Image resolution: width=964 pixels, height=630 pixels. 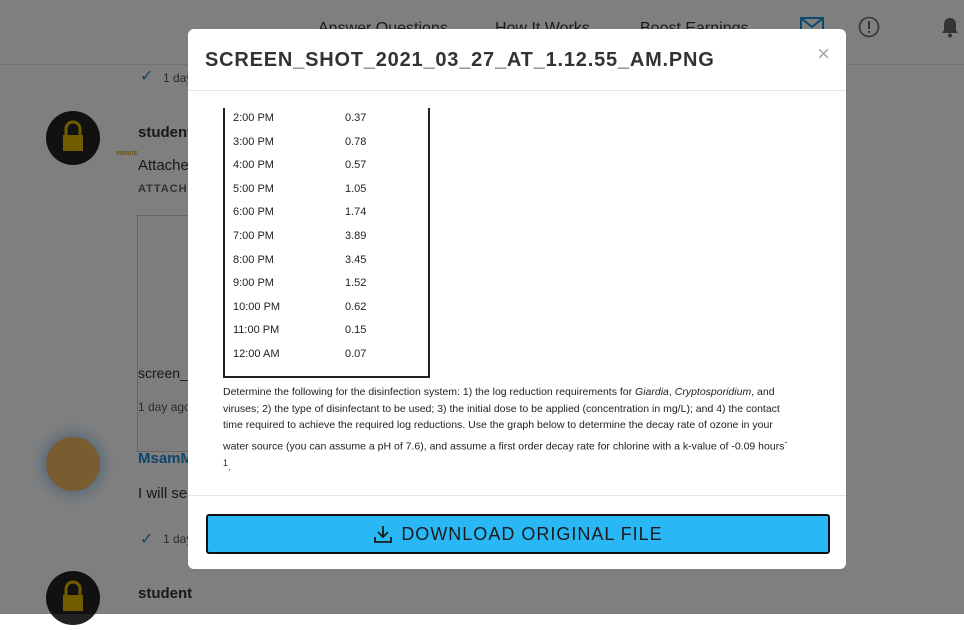 I want to click on table-row: 5:00 PM 1.05, so click(x=300, y=188).